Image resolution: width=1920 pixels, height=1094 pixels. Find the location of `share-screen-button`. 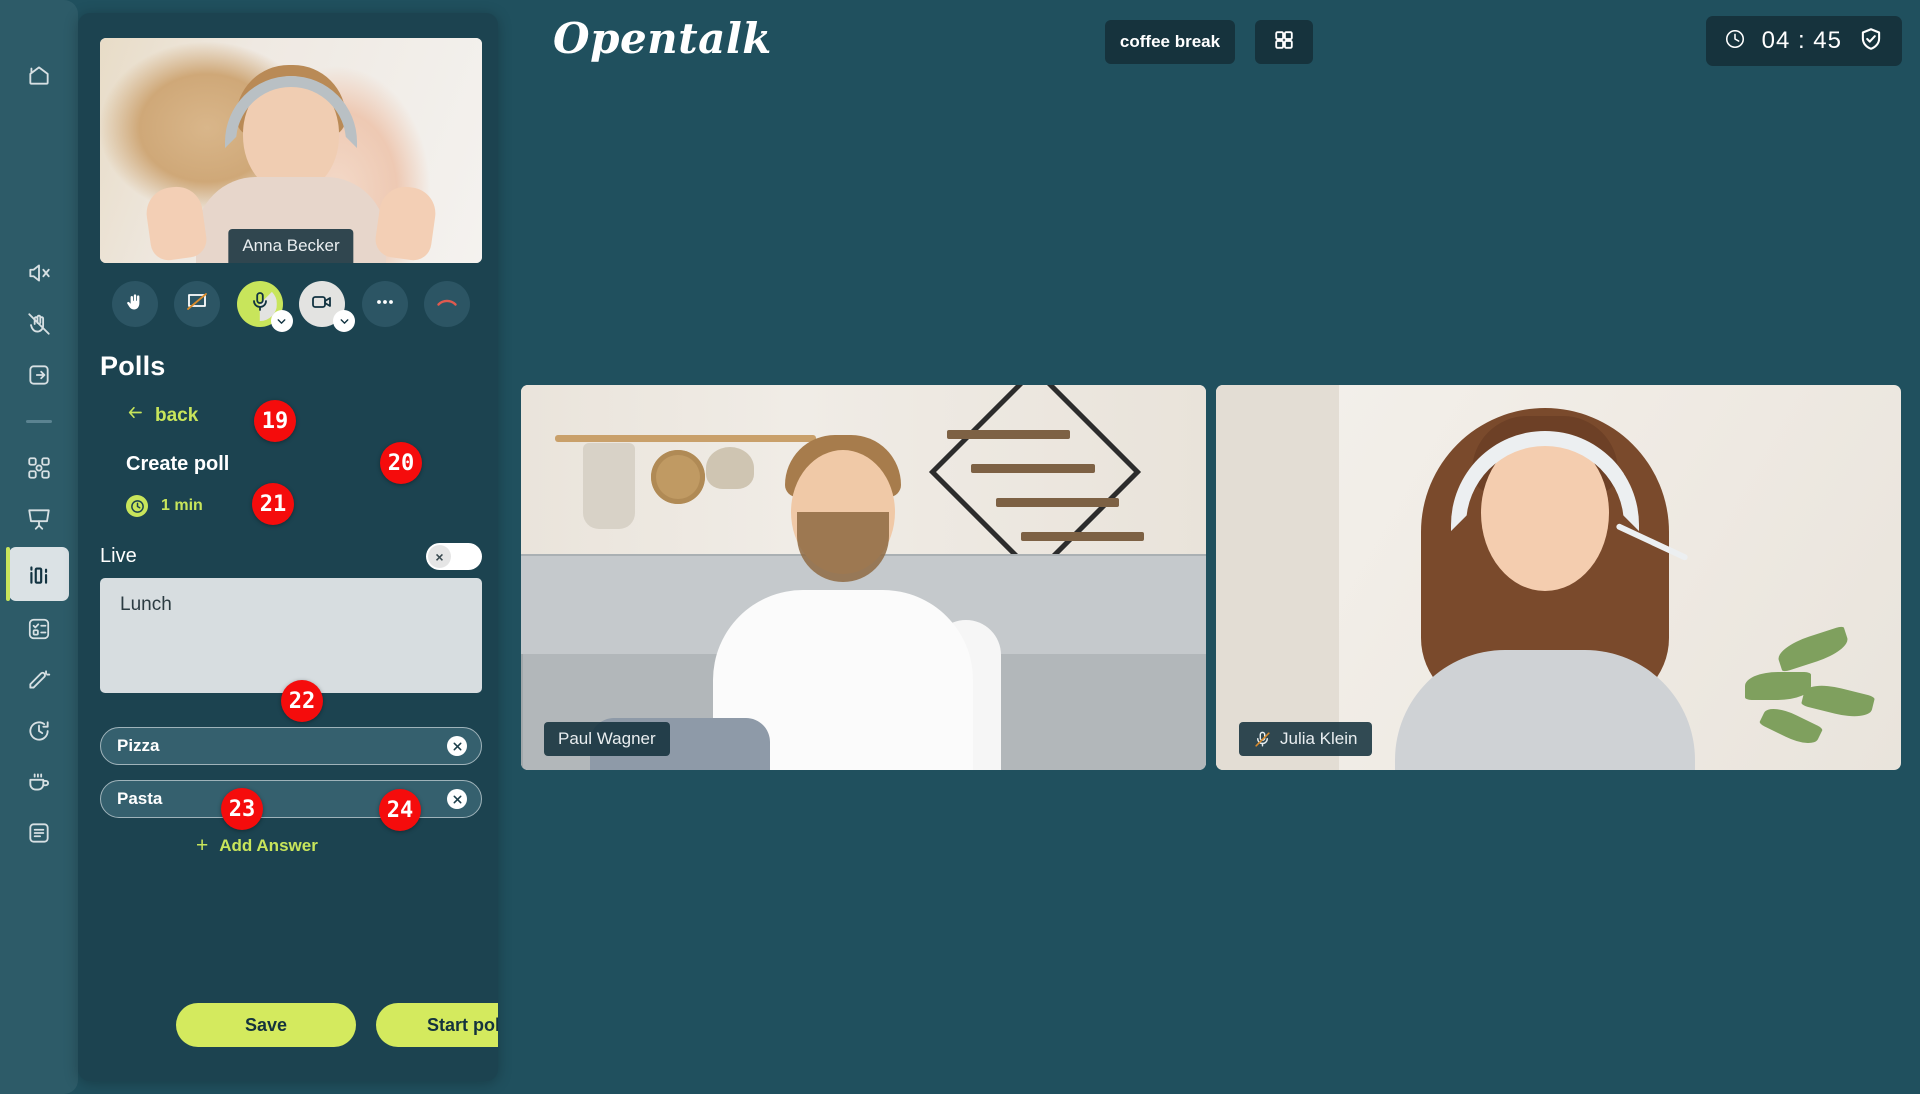

share-screen-button is located at coordinates (197, 304).